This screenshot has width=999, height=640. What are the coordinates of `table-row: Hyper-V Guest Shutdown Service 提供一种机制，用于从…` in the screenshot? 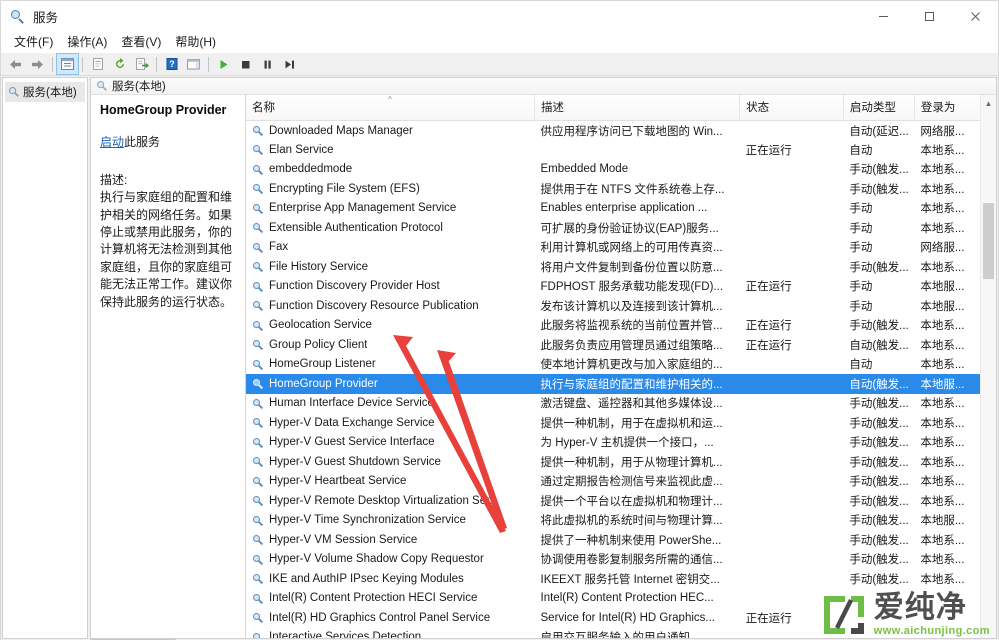 It's located at (621, 462).